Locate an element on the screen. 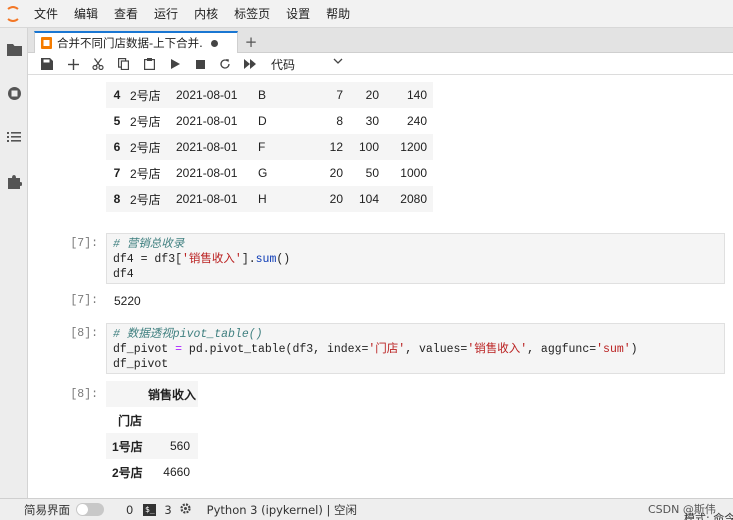 The image size is (733, 520). simple-mode-toggle is located at coordinates (90, 509).